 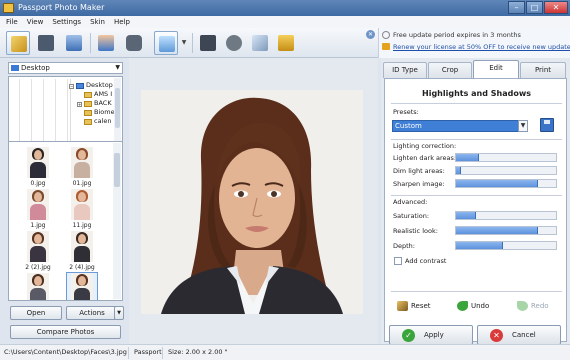 What do you see at coordinates (234, 43) in the screenshot?
I see `film-button` at bounding box center [234, 43].